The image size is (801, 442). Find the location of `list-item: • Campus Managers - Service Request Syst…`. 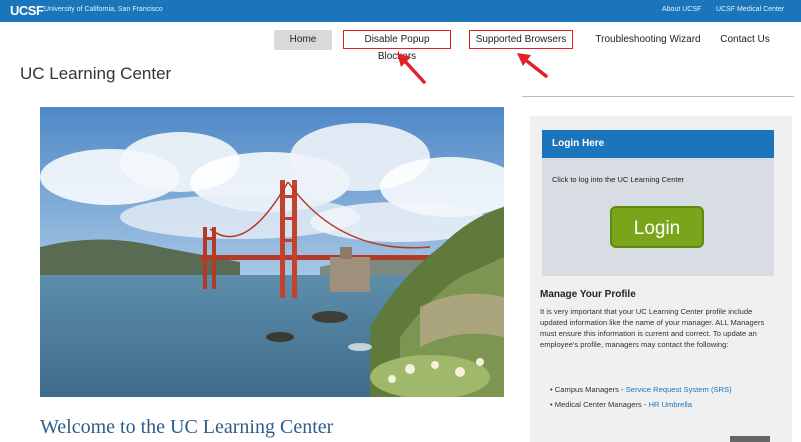

list-item: • Campus Managers - Service Request Syst… is located at coordinates (641, 389).